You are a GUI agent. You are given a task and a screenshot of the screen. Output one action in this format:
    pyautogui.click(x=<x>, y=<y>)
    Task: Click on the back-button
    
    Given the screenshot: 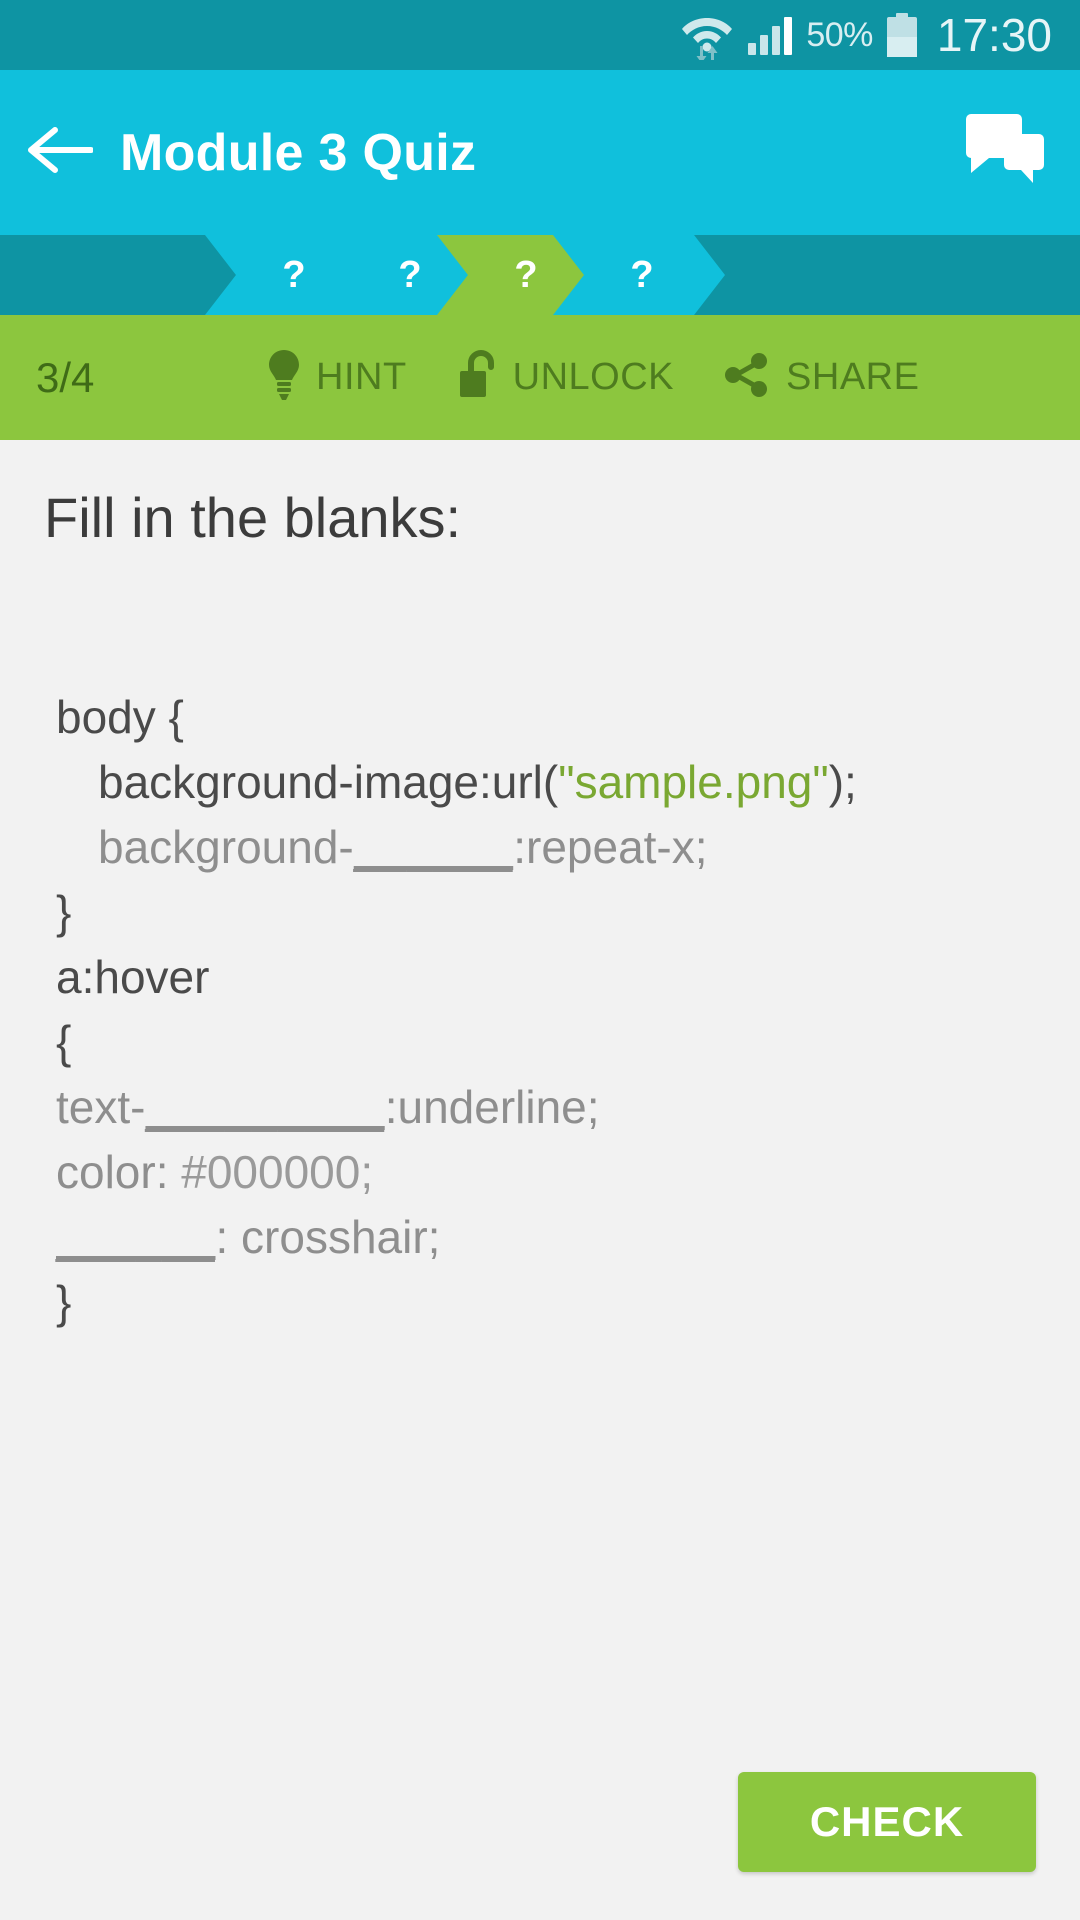 What is the action you would take?
    pyautogui.click(x=60, y=152)
    